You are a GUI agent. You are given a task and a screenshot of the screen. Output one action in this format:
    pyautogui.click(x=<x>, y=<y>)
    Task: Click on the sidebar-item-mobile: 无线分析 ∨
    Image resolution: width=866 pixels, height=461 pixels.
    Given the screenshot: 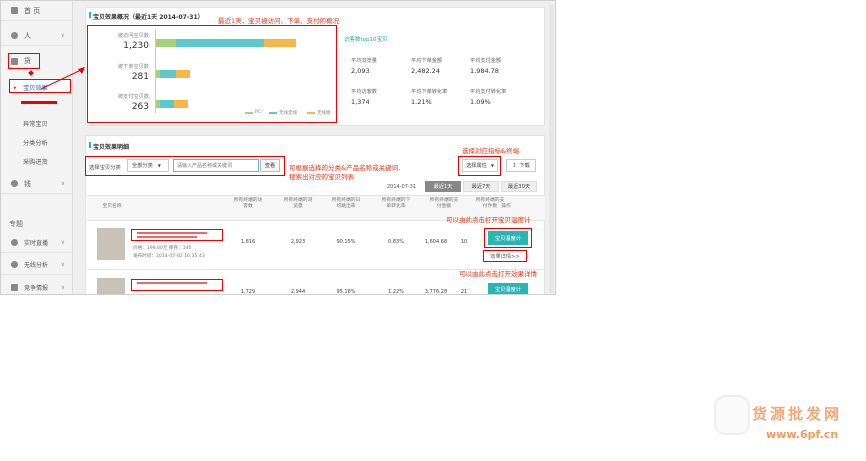 What is the action you would take?
    pyautogui.click(x=37, y=265)
    